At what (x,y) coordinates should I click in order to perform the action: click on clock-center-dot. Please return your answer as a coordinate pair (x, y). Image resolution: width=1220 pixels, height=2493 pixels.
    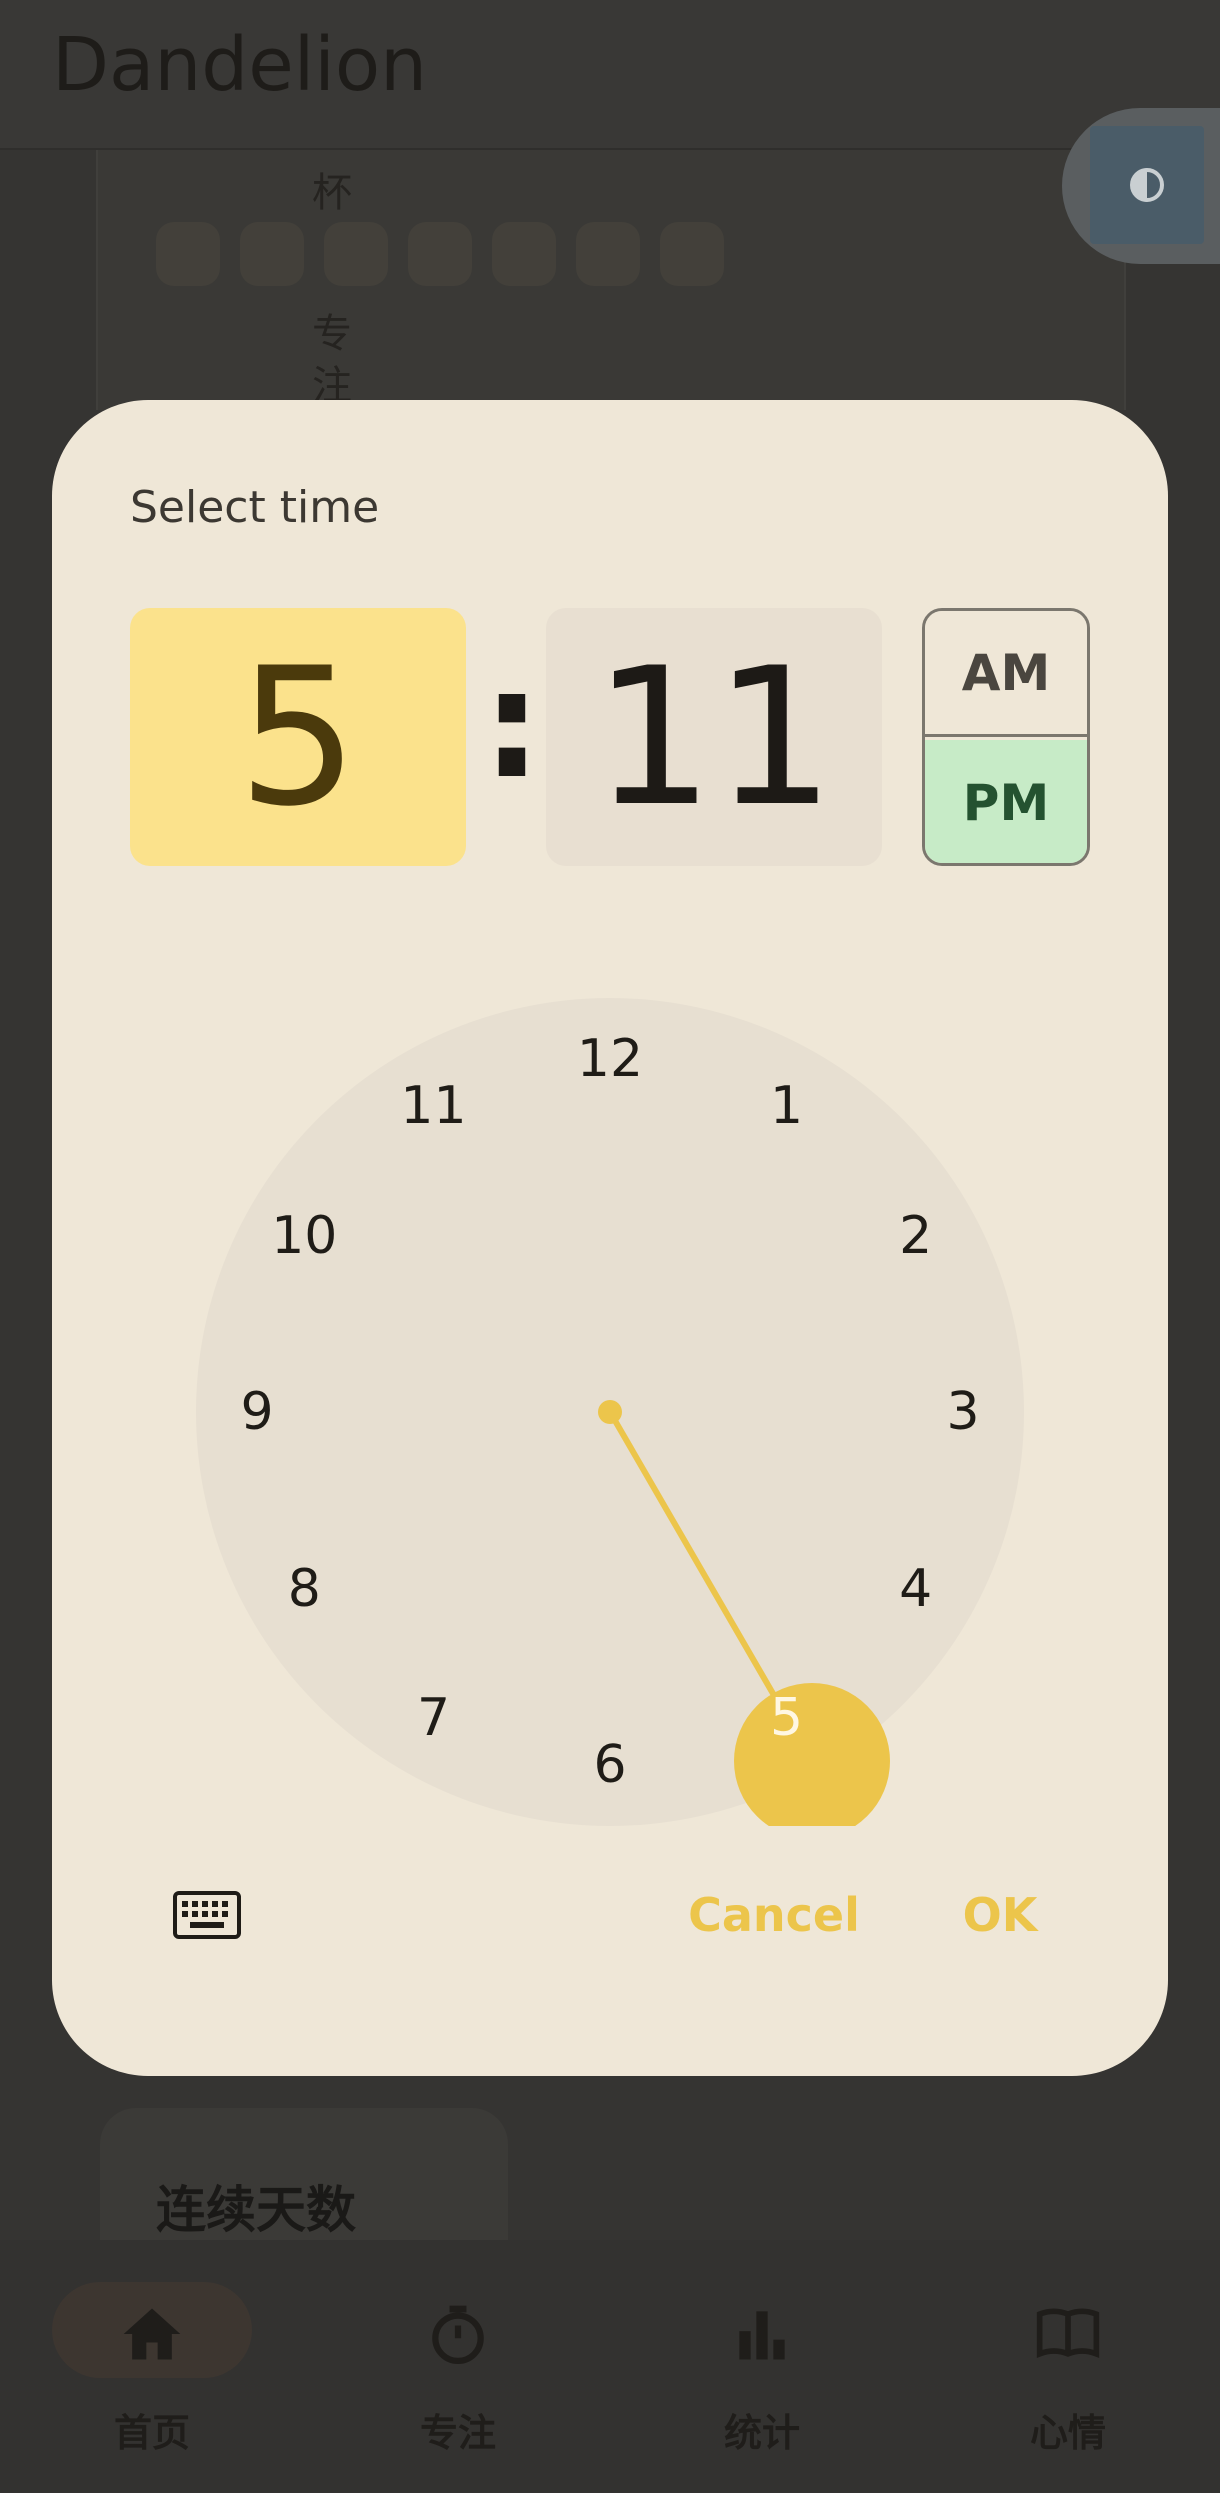
    Looking at the image, I should click on (610, 1412).